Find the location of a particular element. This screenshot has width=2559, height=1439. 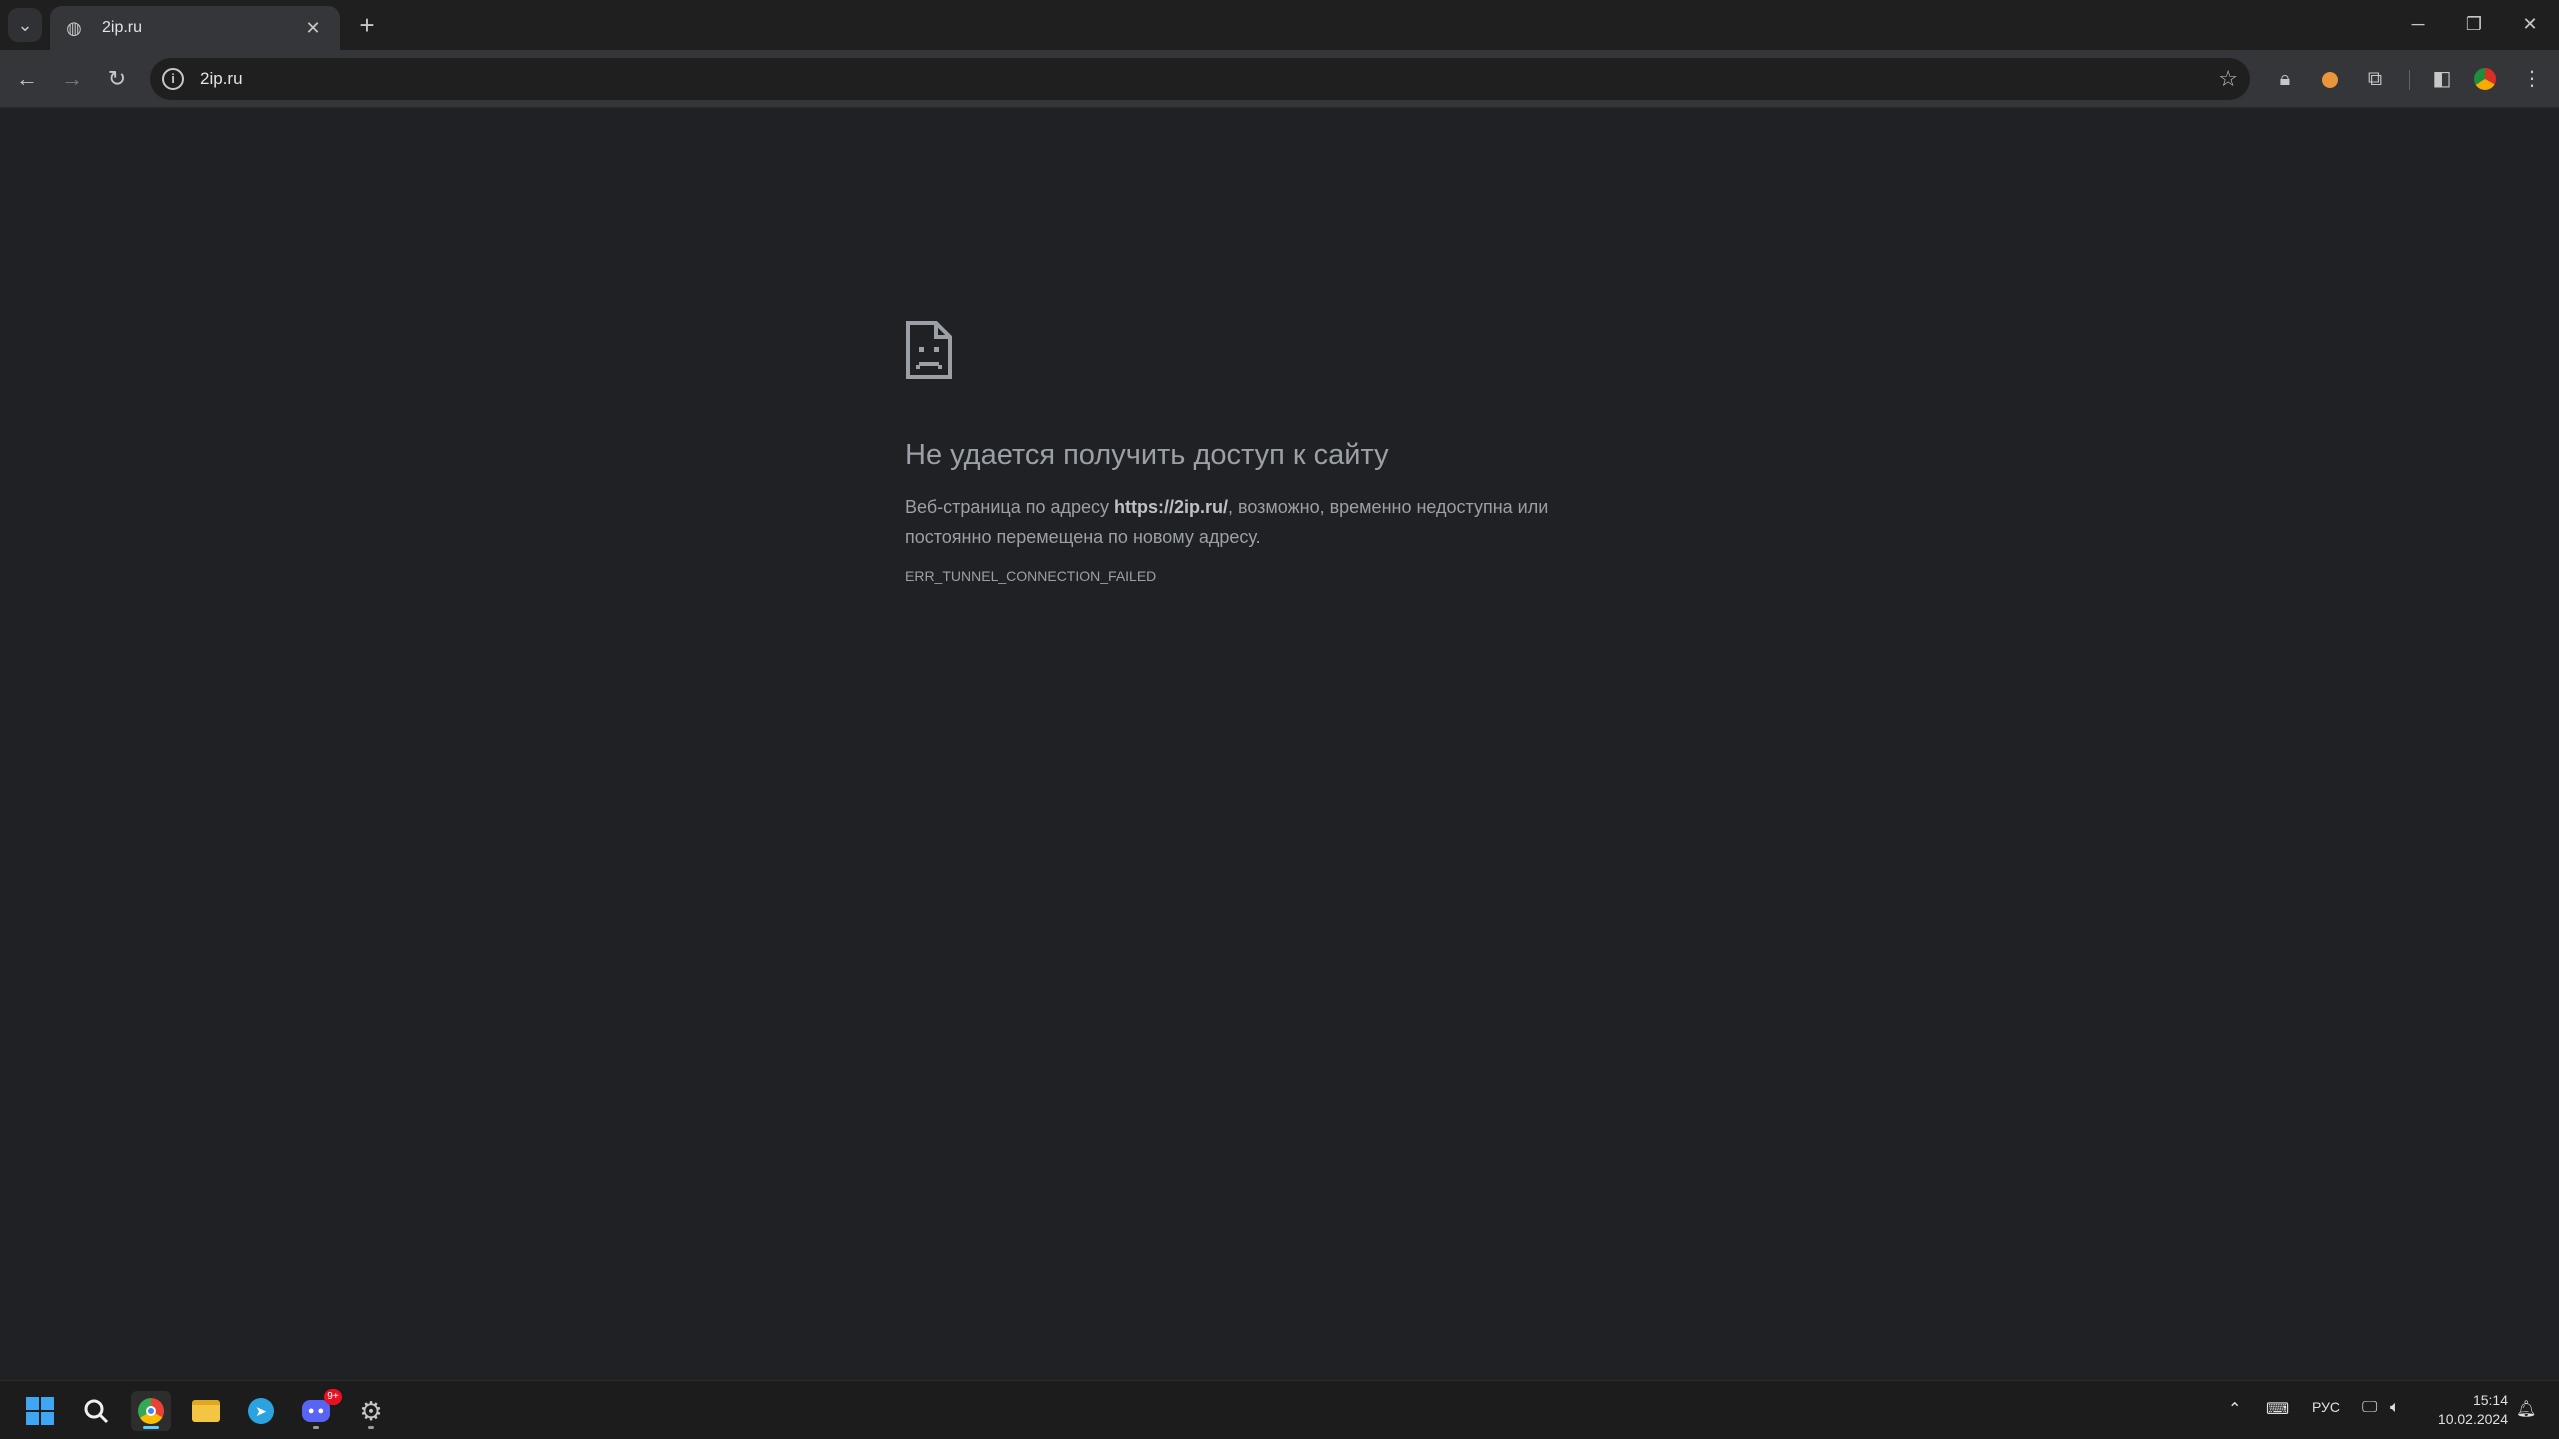

close-tab-icon: ✕ is located at coordinates (313, 28).